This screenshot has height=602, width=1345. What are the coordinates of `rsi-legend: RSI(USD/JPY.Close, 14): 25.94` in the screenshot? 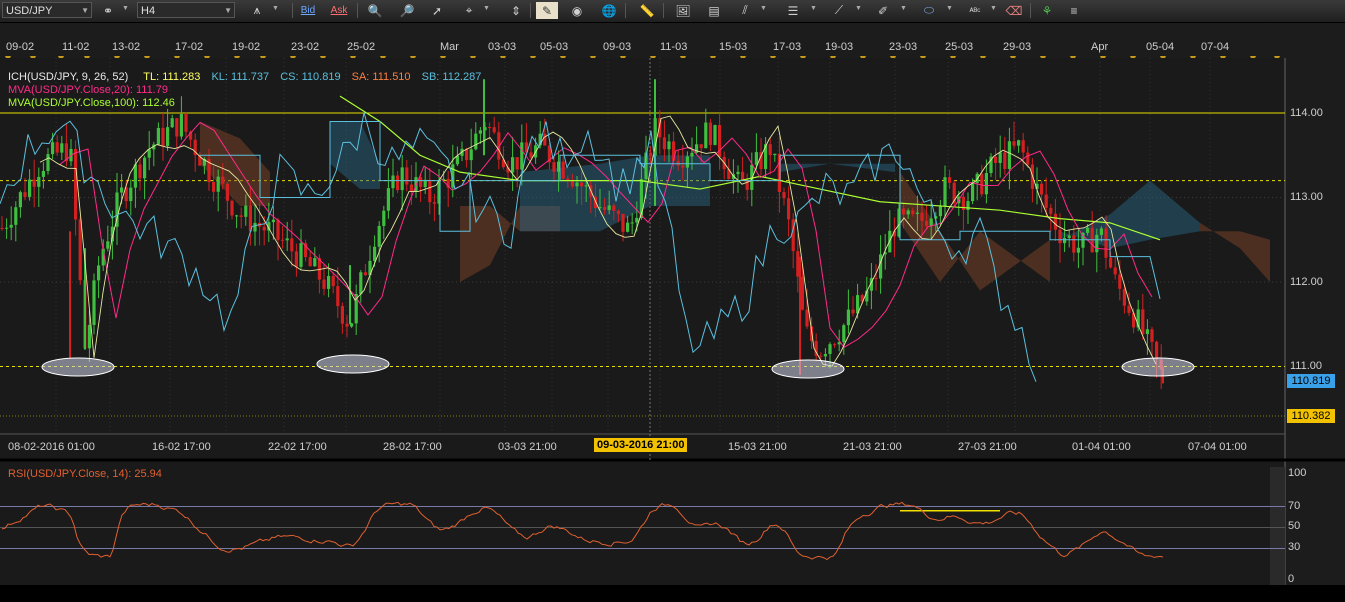 It's located at (85, 474).